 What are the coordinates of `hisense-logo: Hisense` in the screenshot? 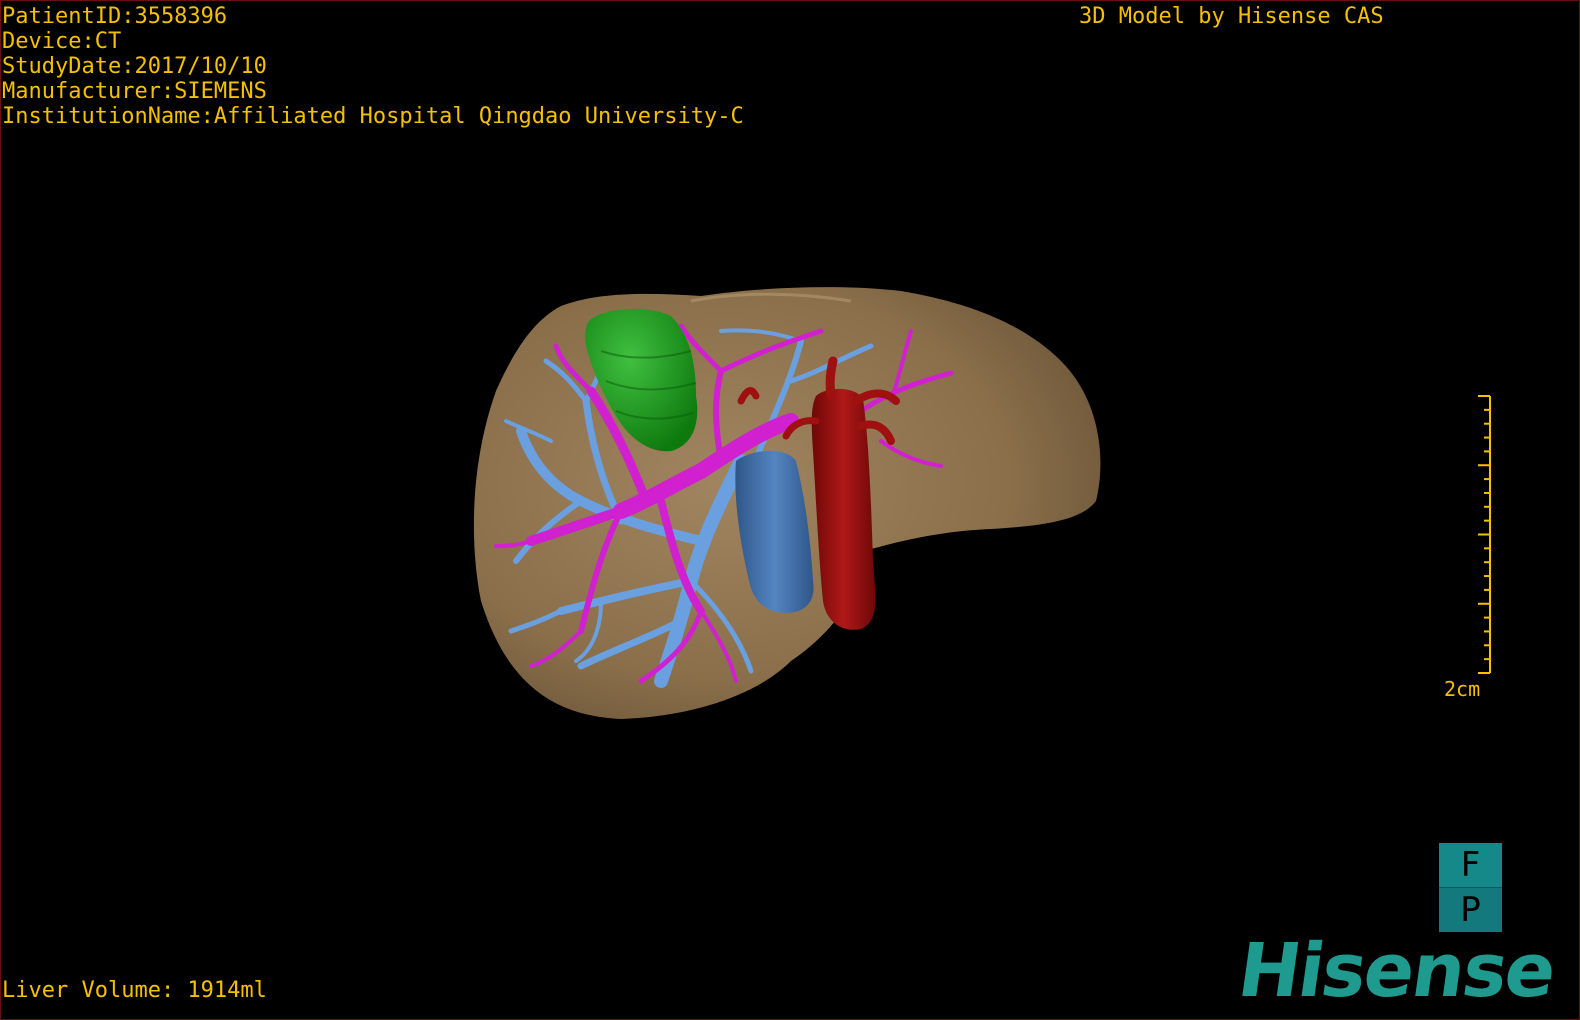 It's located at (1396, 971).